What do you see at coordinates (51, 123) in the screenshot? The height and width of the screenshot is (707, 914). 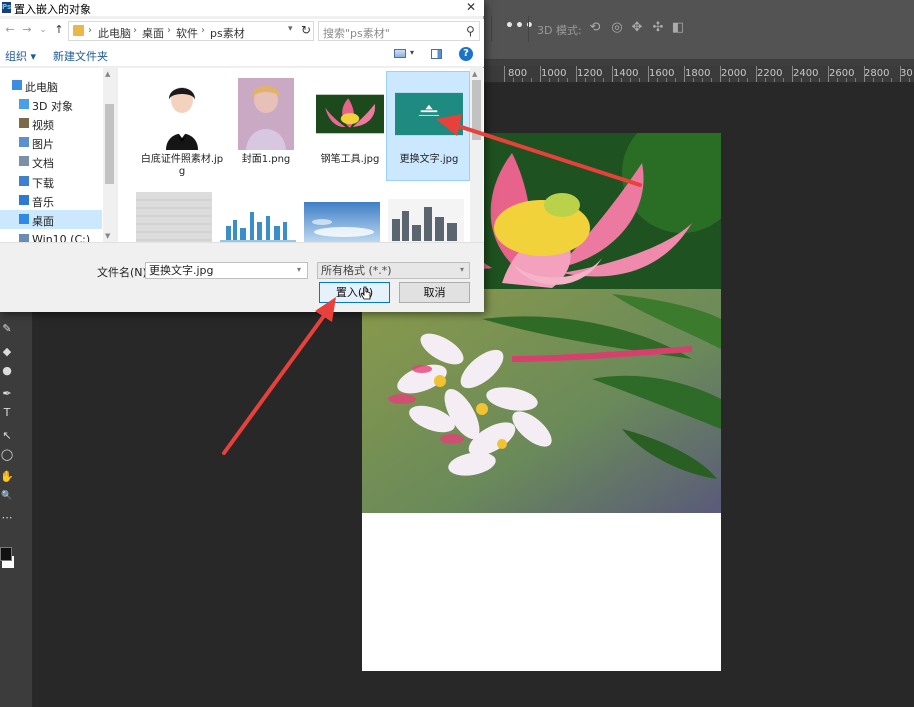 I see `nav-item-videos: 视频` at bounding box center [51, 123].